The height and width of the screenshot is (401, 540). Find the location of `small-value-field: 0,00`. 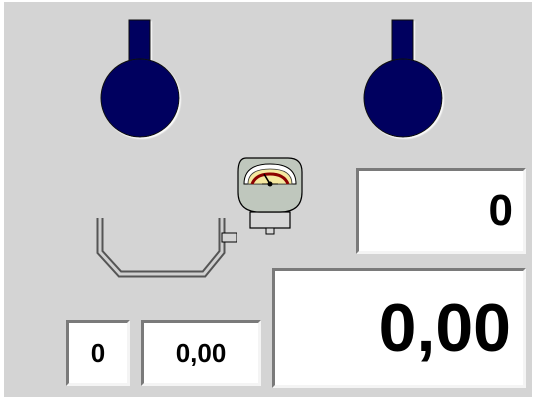

small-value-field: 0,00 is located at coordinates (201, 353).